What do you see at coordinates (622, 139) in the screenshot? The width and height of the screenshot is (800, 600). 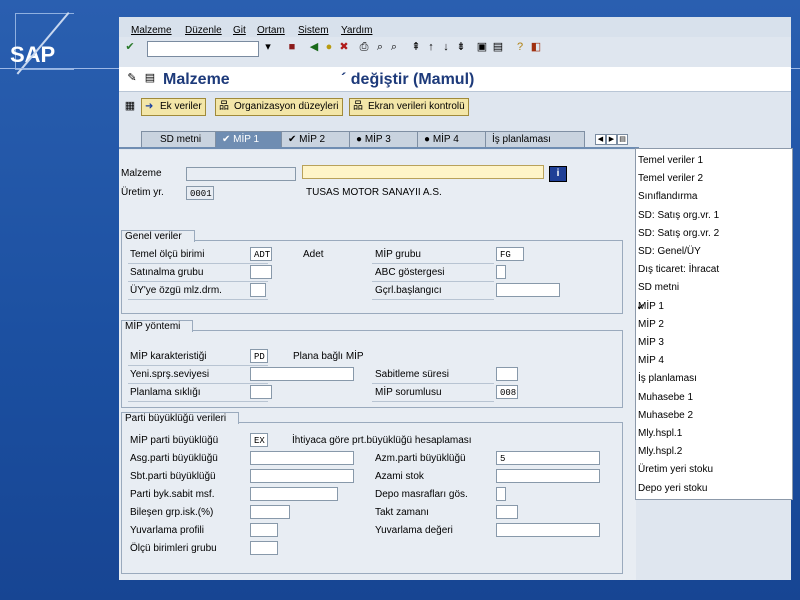 I see `tab-list-icon: ▤` at bounding box center [622, 139].